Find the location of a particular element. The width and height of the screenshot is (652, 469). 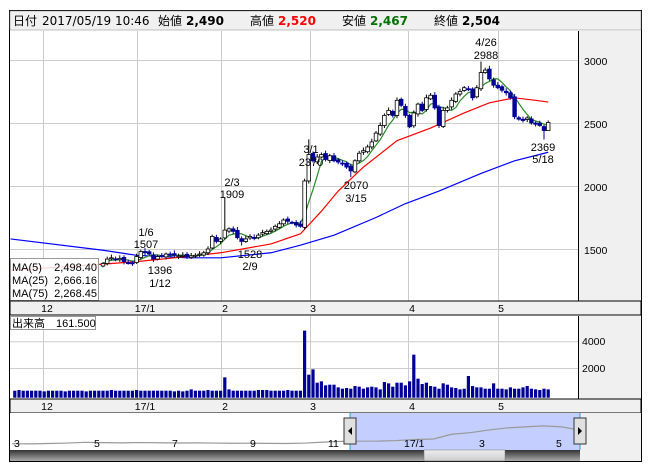

low-value: 2,467 is located at coordinates (389, 21).